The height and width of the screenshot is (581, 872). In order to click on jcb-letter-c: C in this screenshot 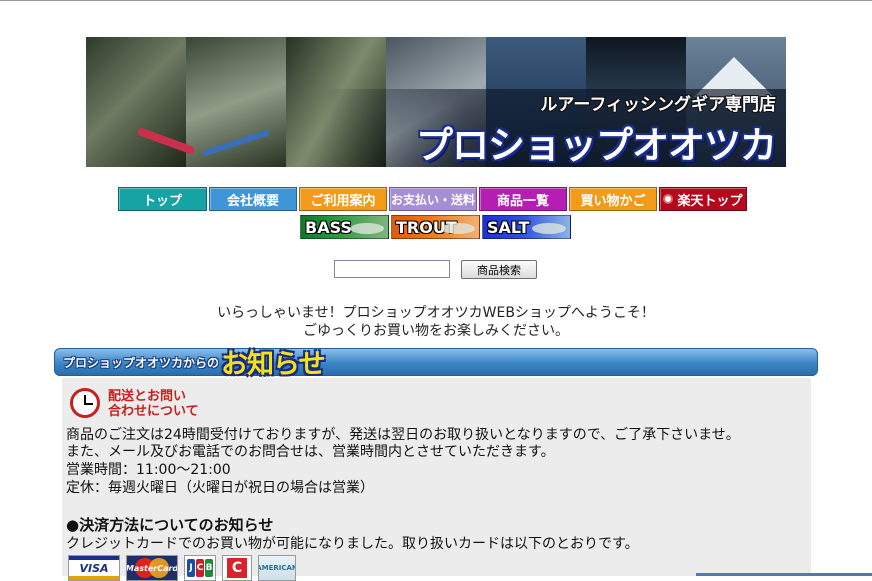, I will do `click(200, 568)`.